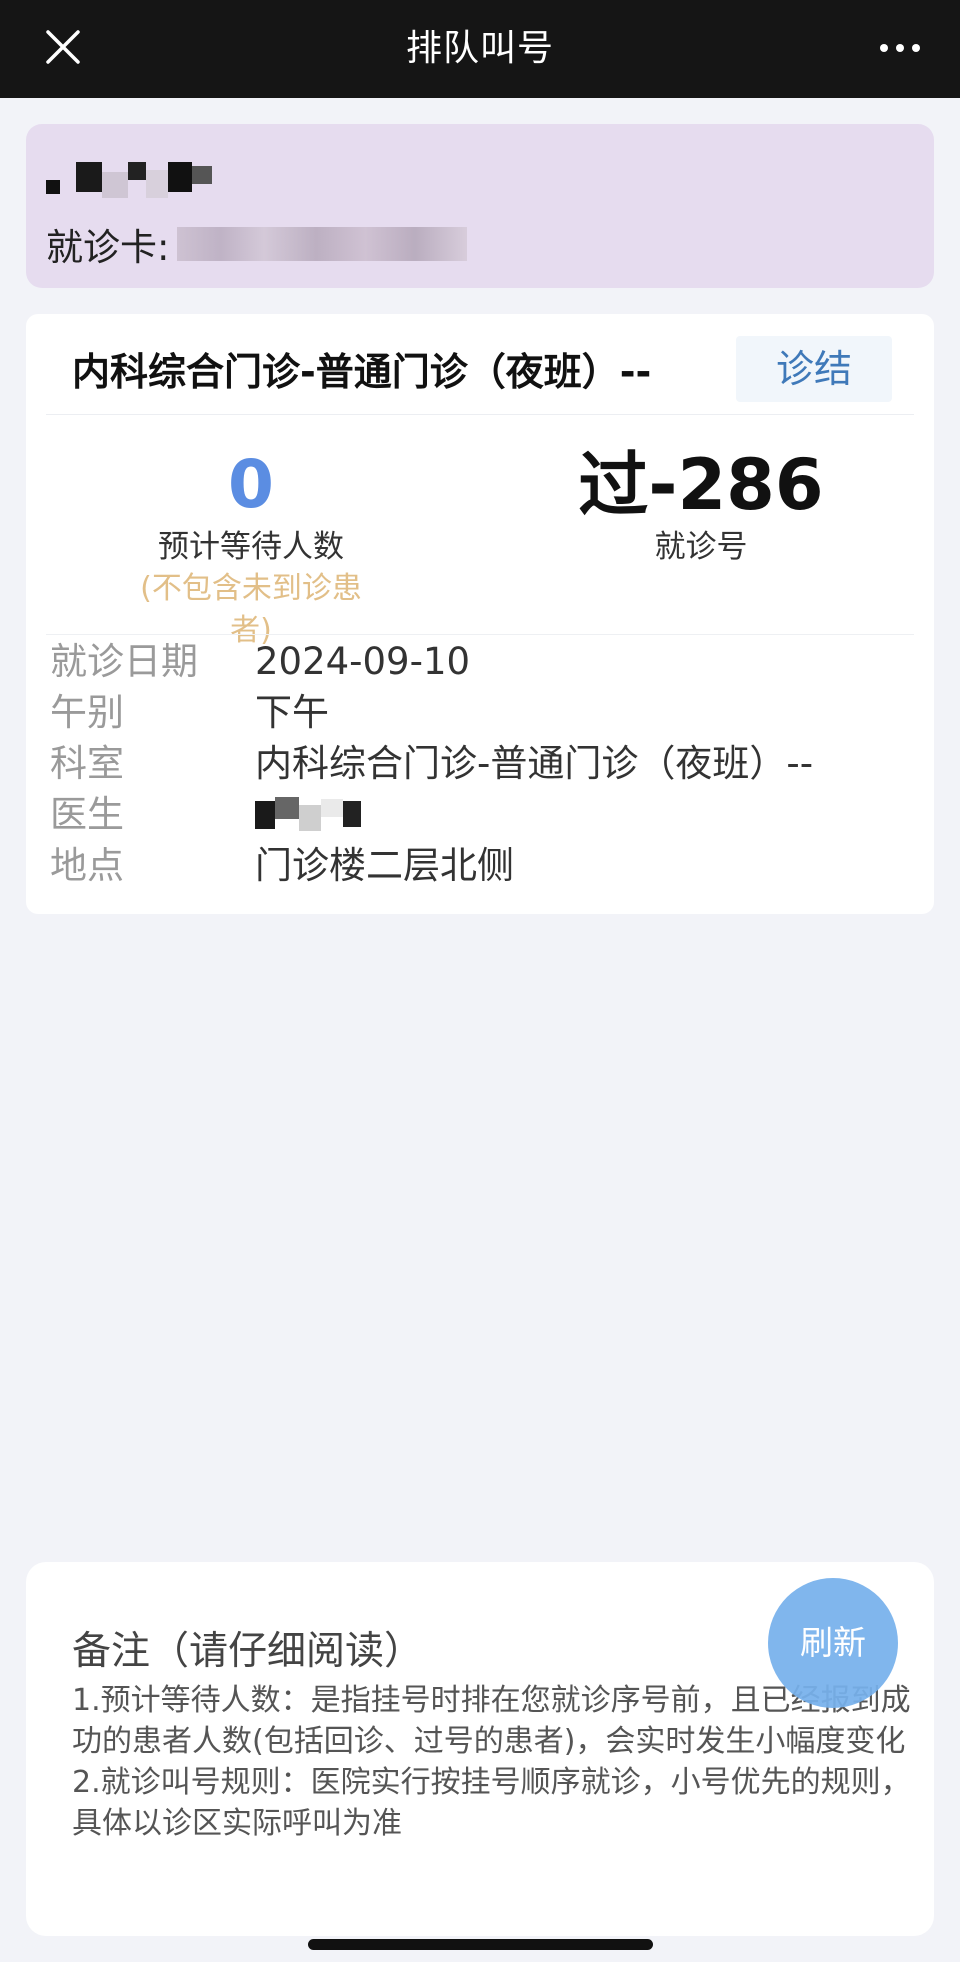 The height and width of the screenshot is (1962, 960). I want to click on notes-line-2: 2.就诊叫号规则：医院实行按挂号顺序就诊，小号优先的规则，具体以诊区实际呼叫为准, so click(491, 1803).